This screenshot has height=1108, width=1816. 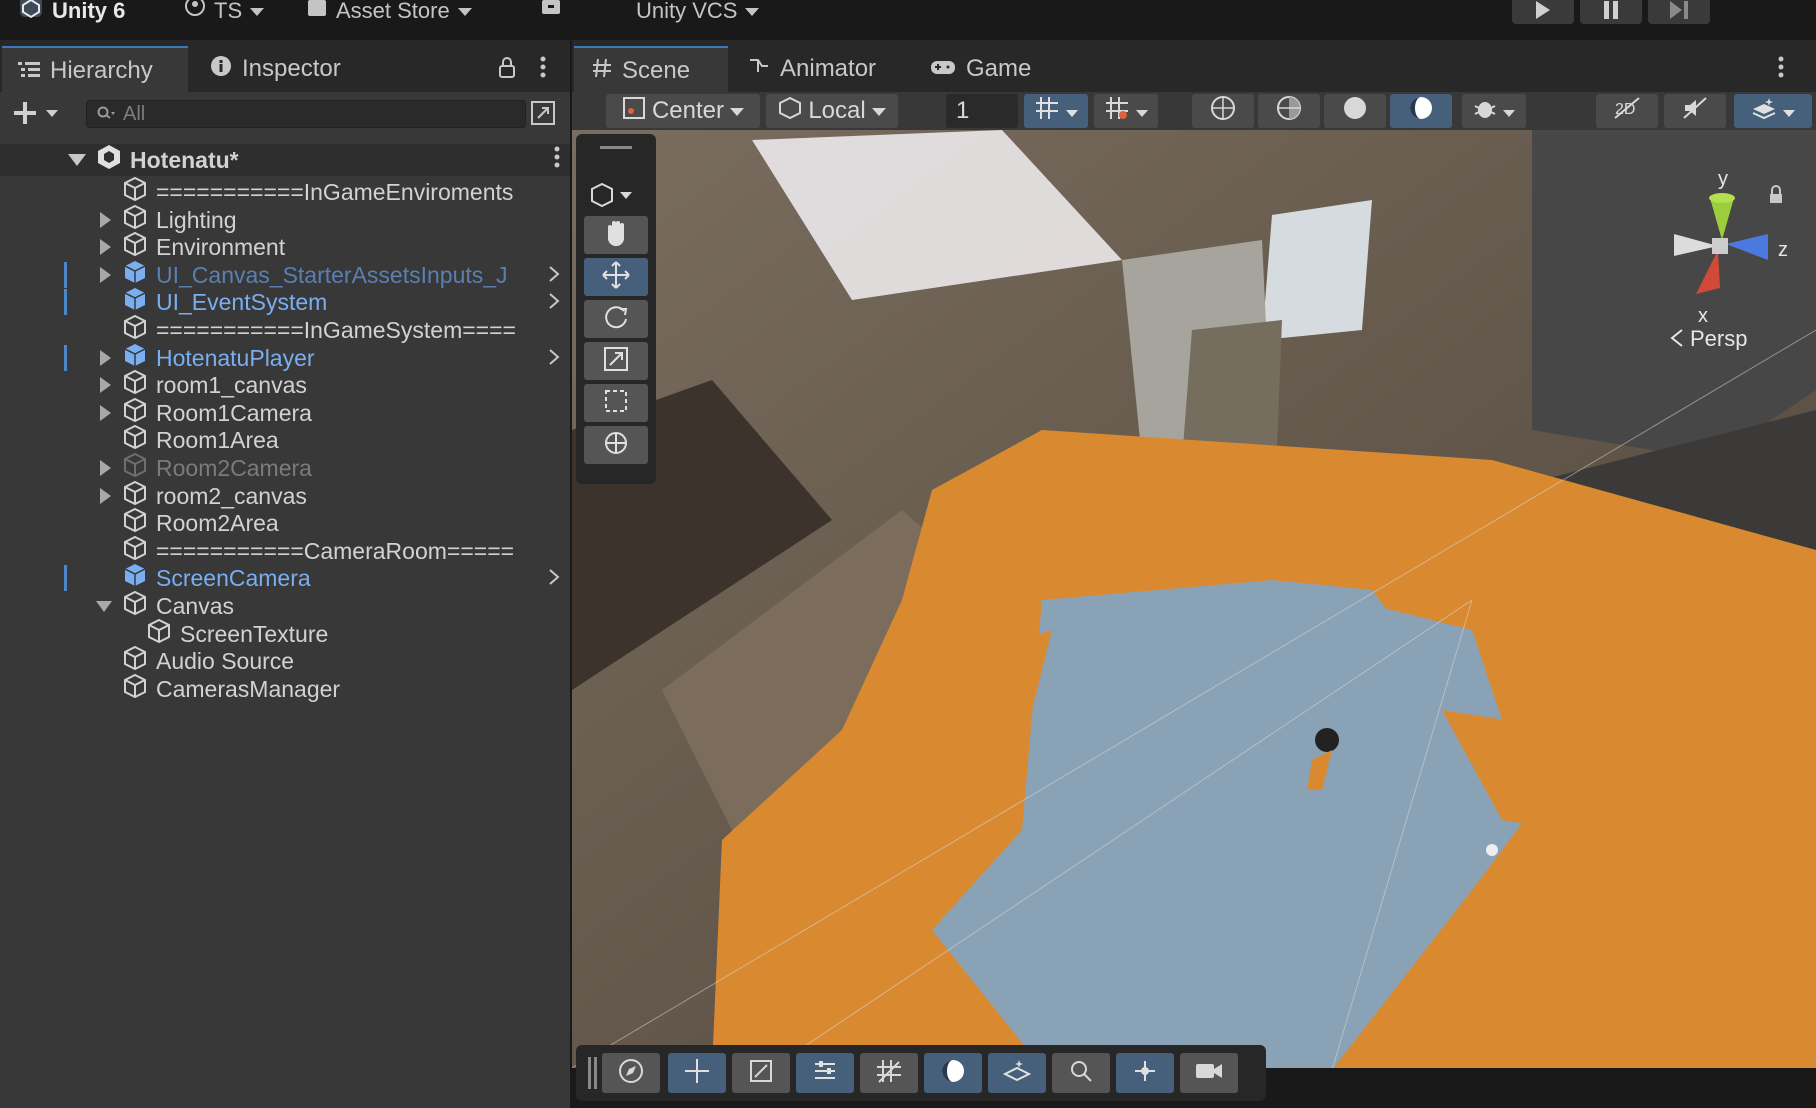 I want to click on step-button, so click(x=1679, y=12).